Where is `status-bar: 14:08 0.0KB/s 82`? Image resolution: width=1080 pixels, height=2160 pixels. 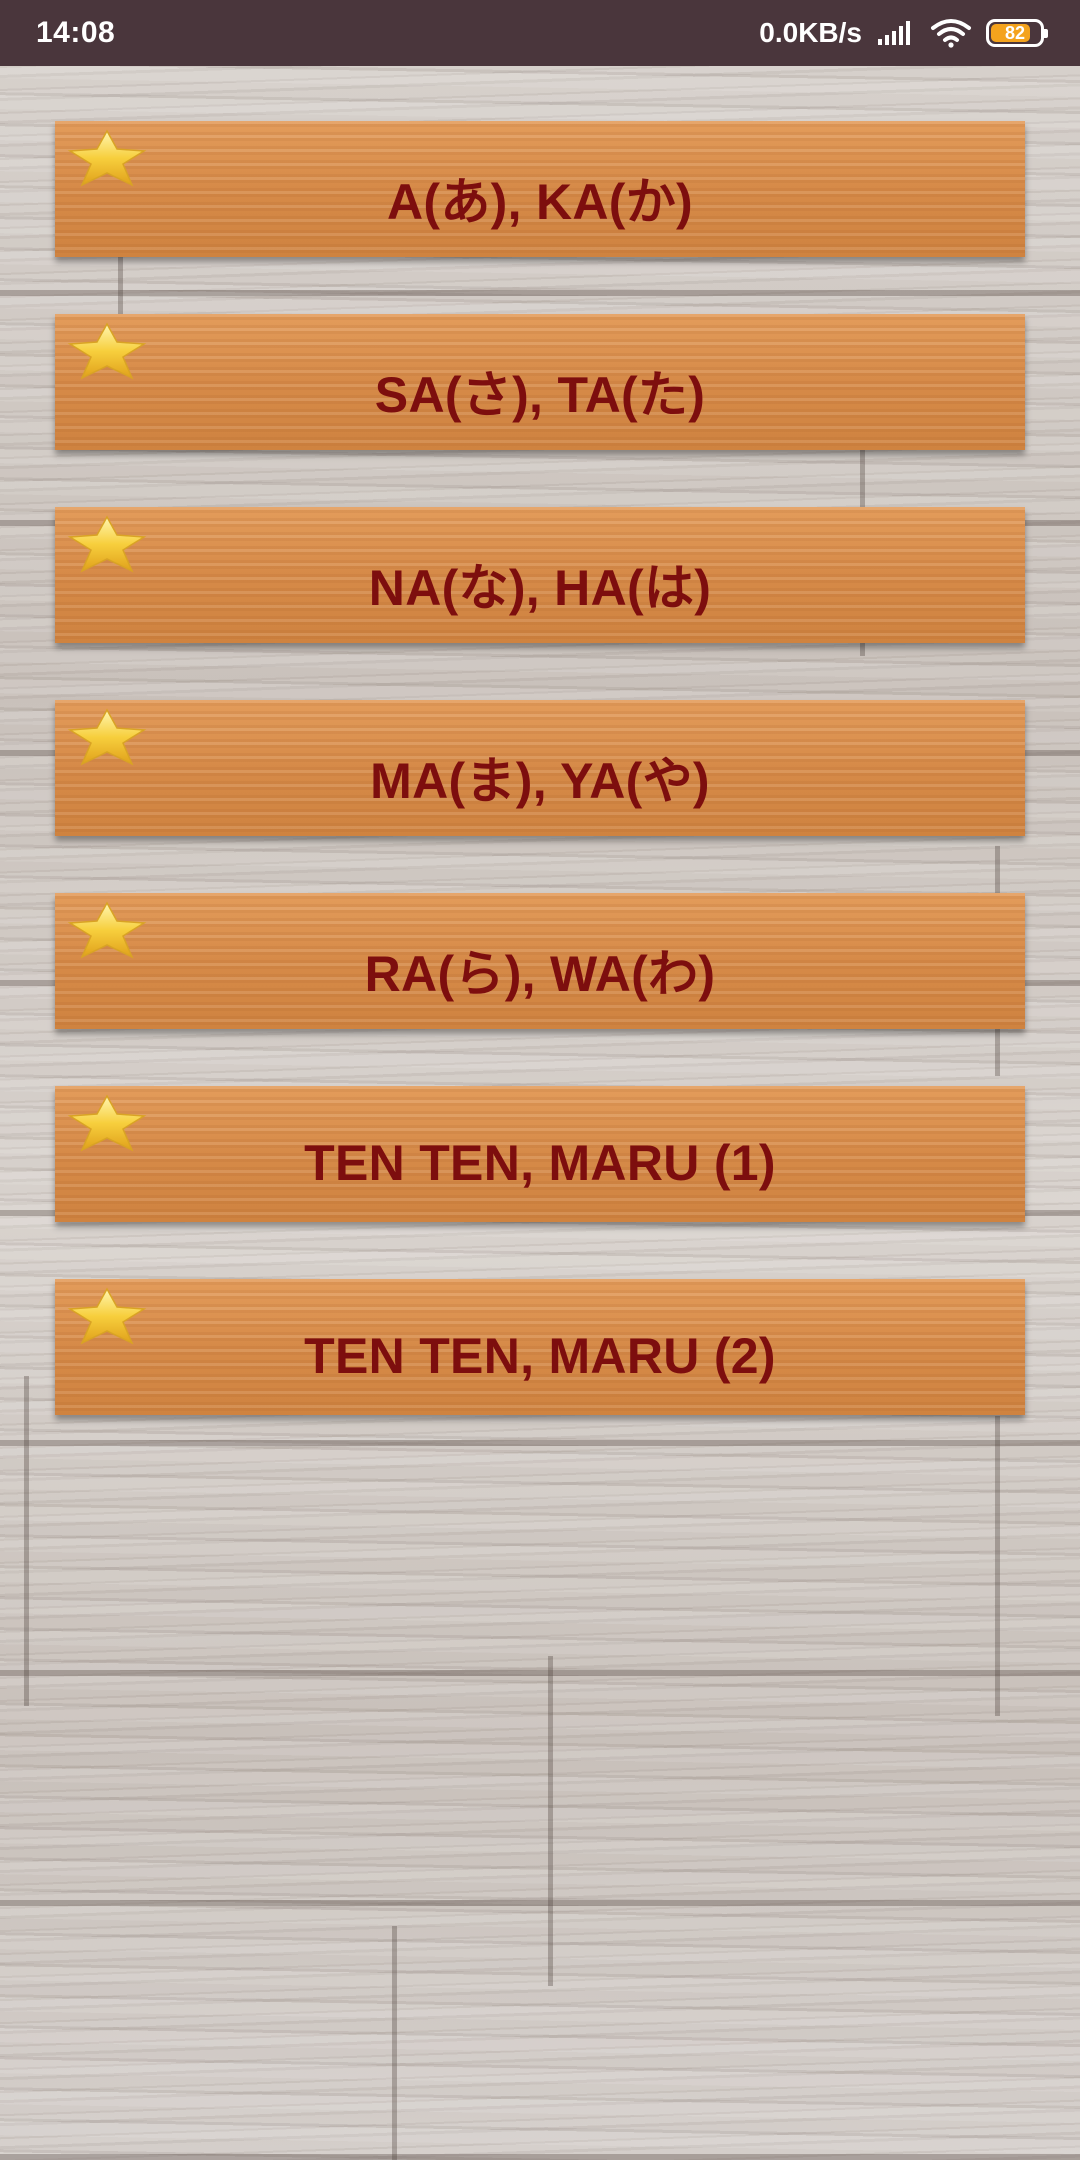
status-bar: 14:08 0.0KB/s 82 is located at coordinates (540, 33).